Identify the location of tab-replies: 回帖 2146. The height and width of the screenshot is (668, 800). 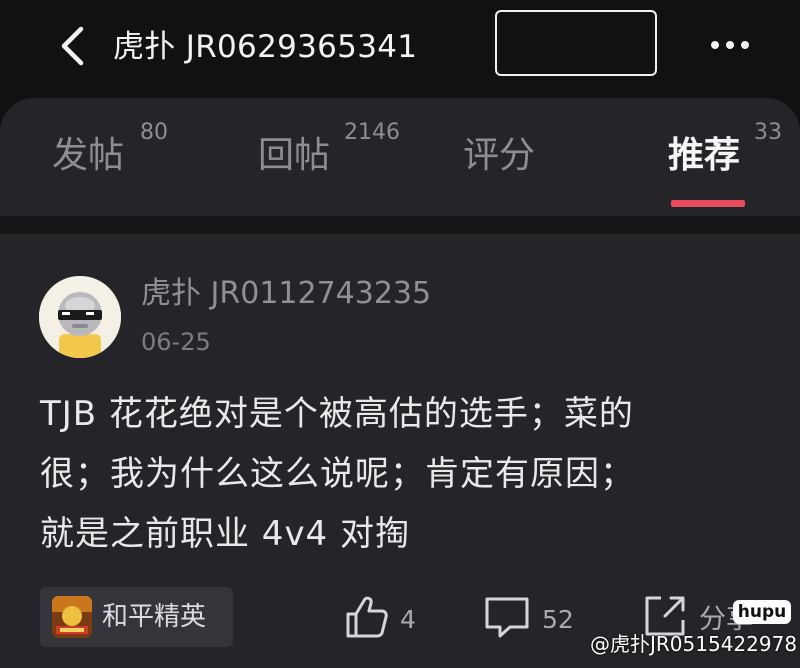
(338, 157).